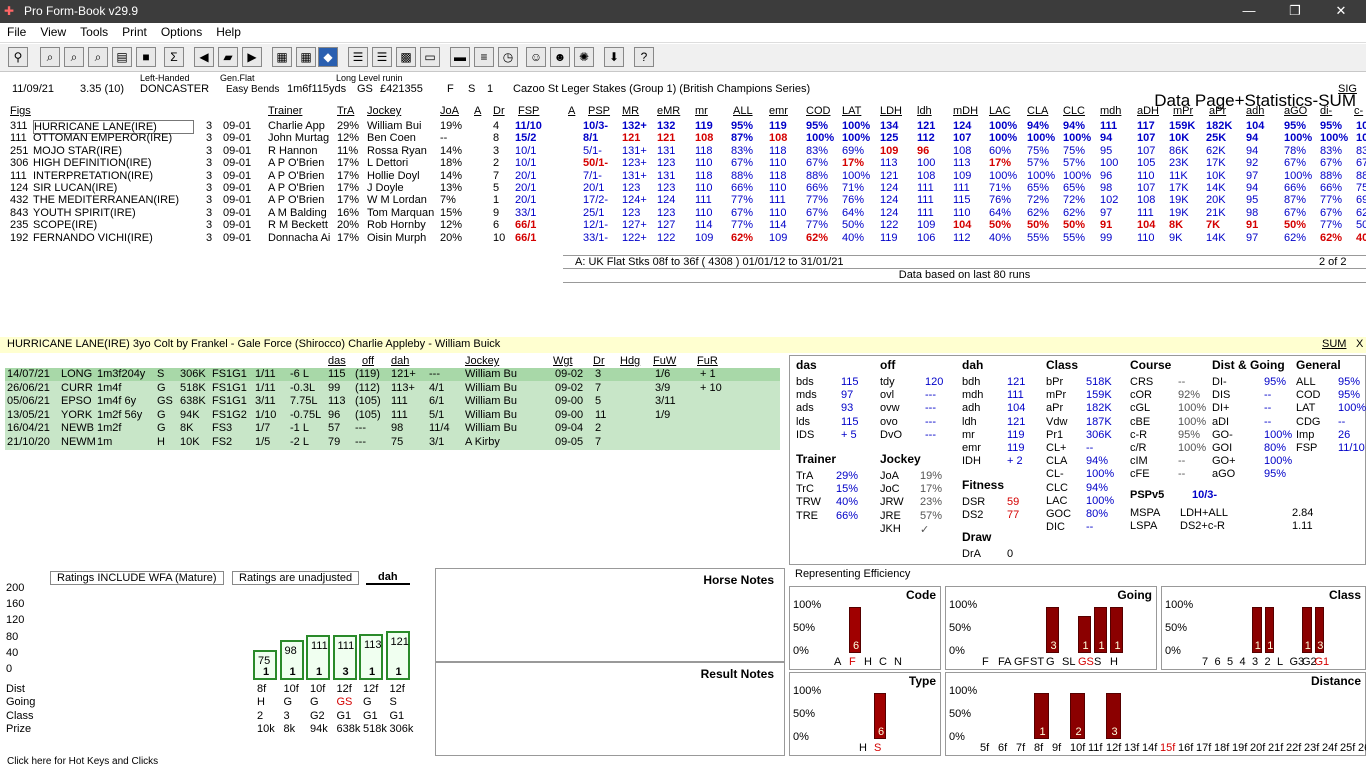 The image size is (1366, 768). What do you see at coordinates (924, 111) in the screenshot?
I see `col-header: ldh` at bounding box center [924, 111].